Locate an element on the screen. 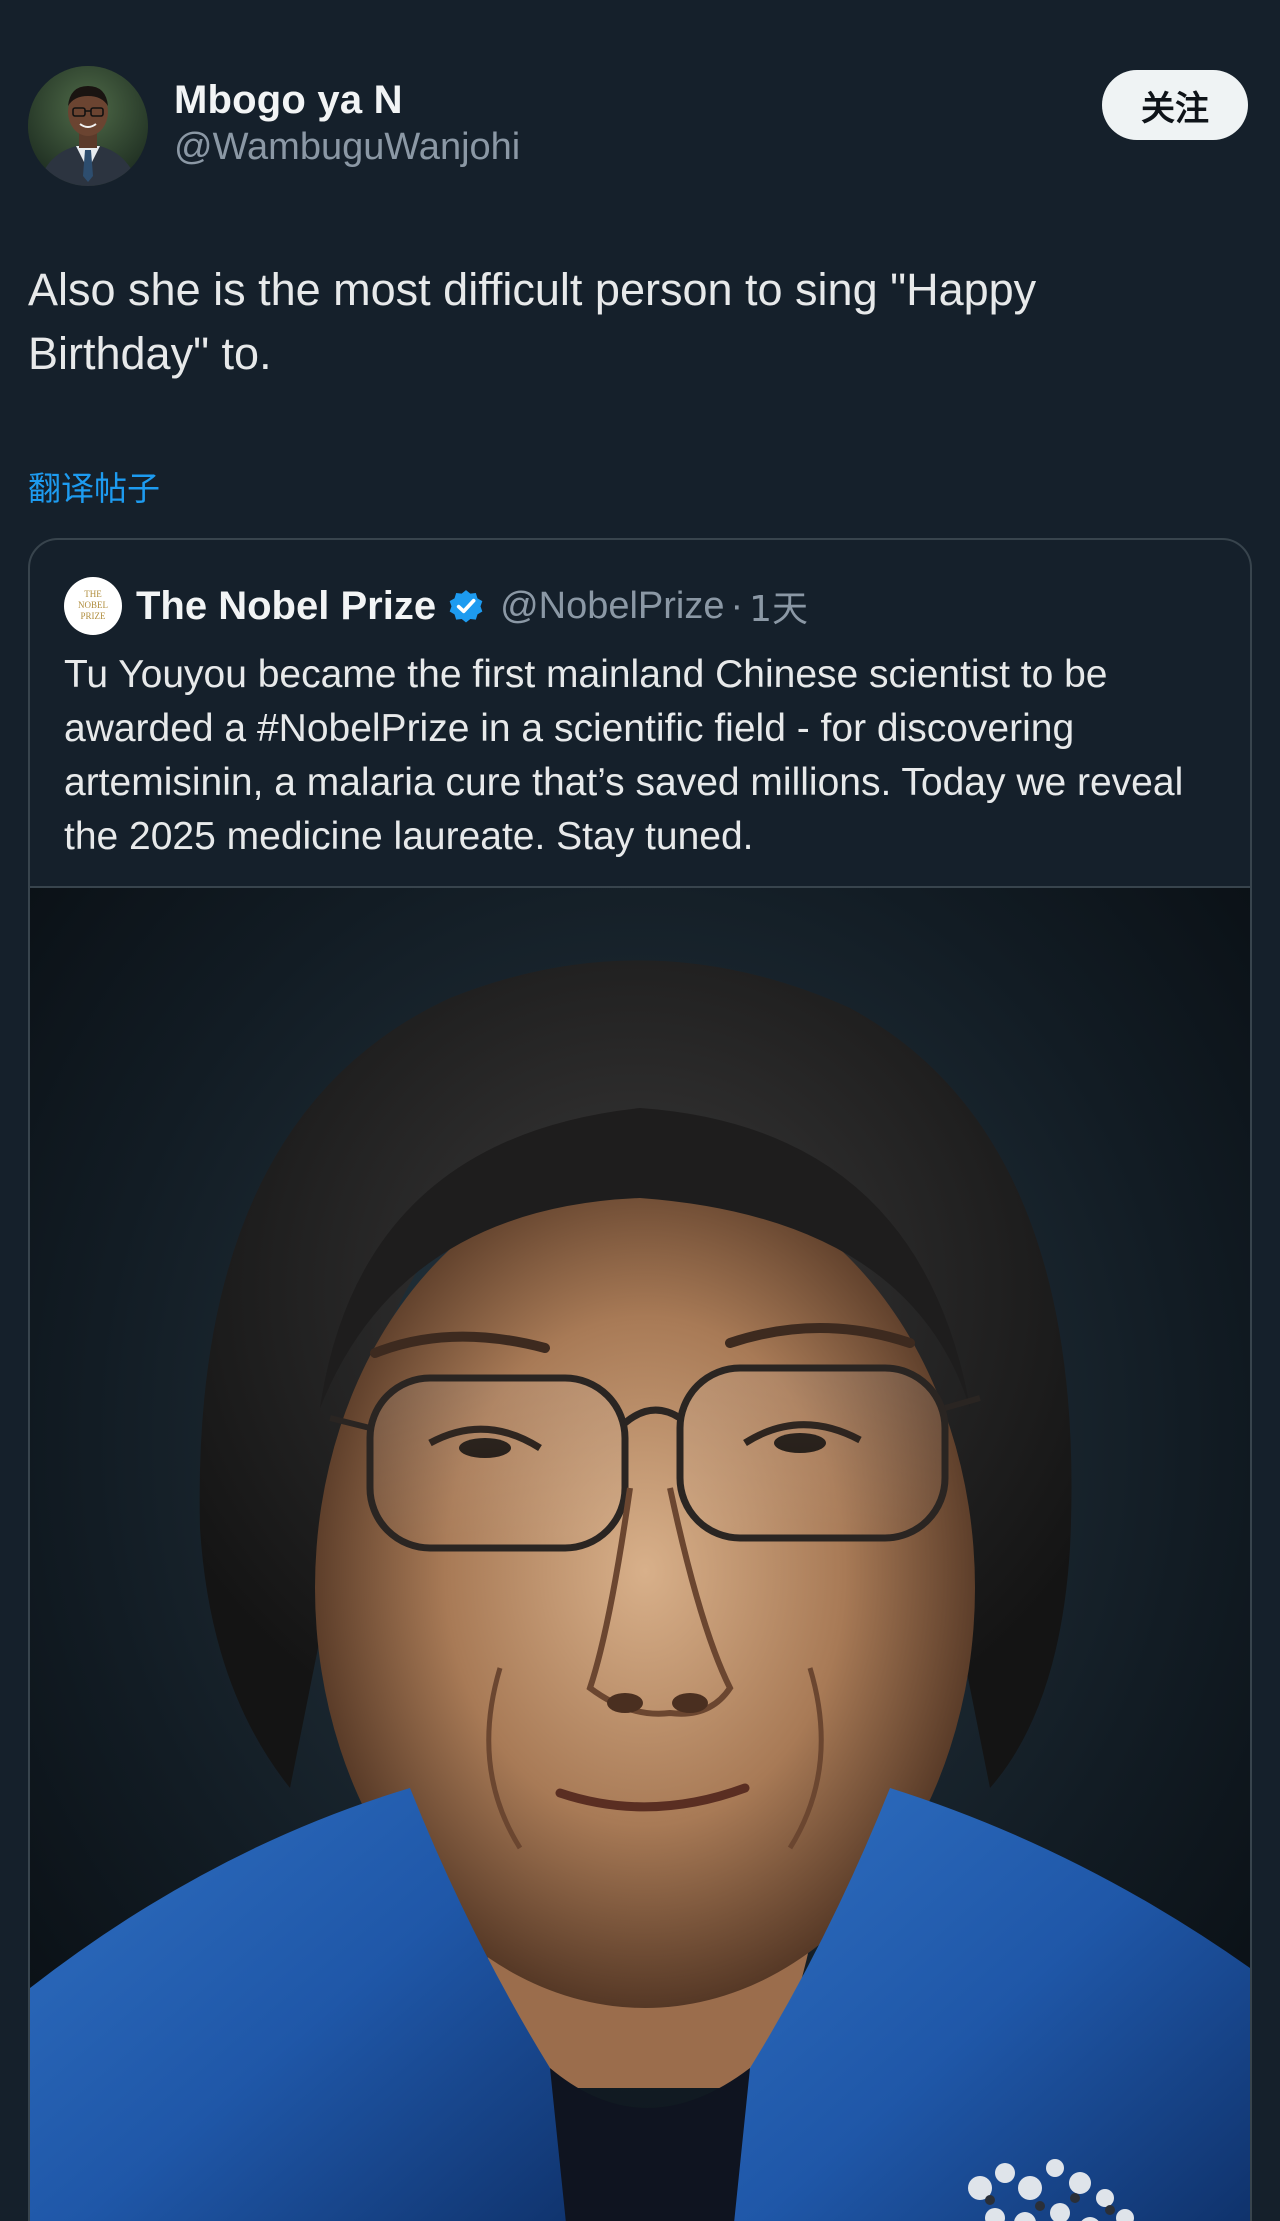 The width and height of the screenshot is (1280, 2221). follow-button: 关注 is located at coordinates (1175, 105).